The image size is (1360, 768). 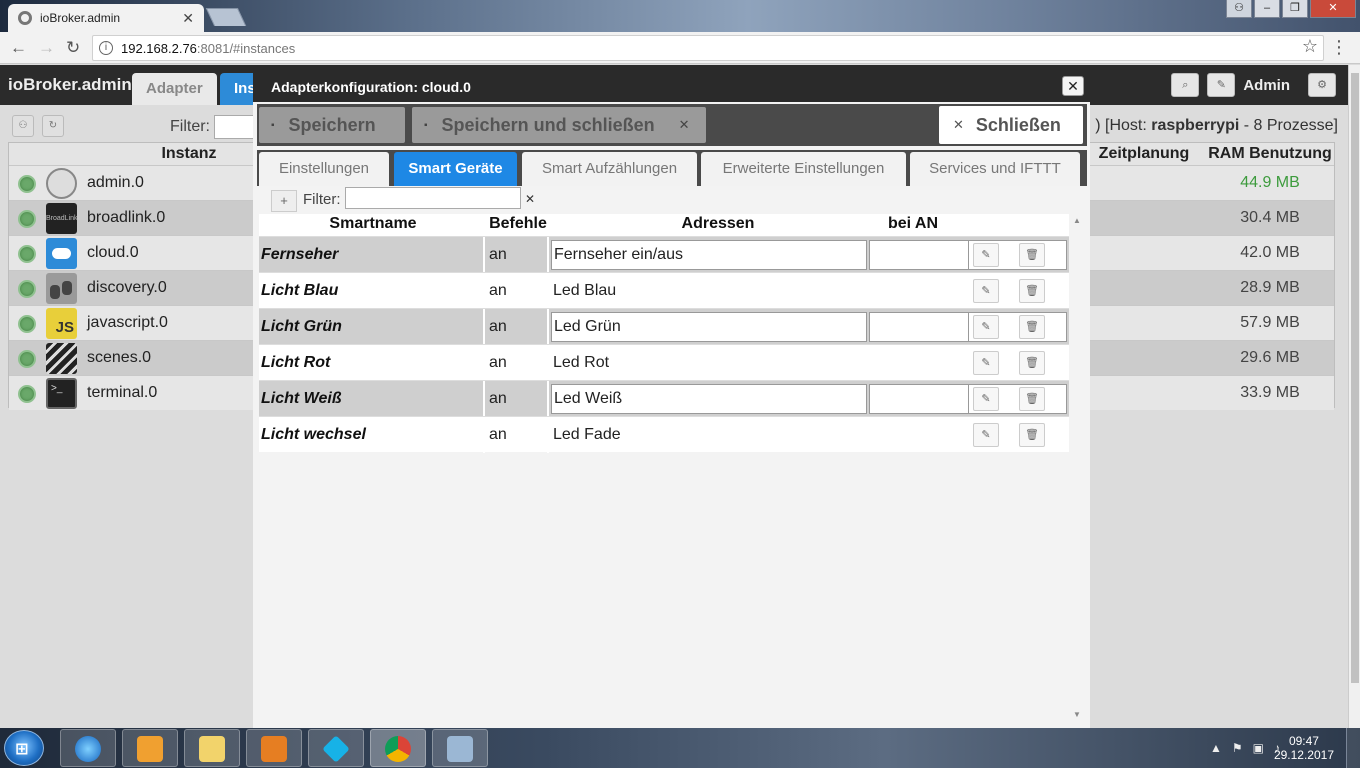 What do you see at coordinates (1339, 47) in the screenshot?
I see `browser-menu-icon: ⋮` at bounding box center [1339, 47].